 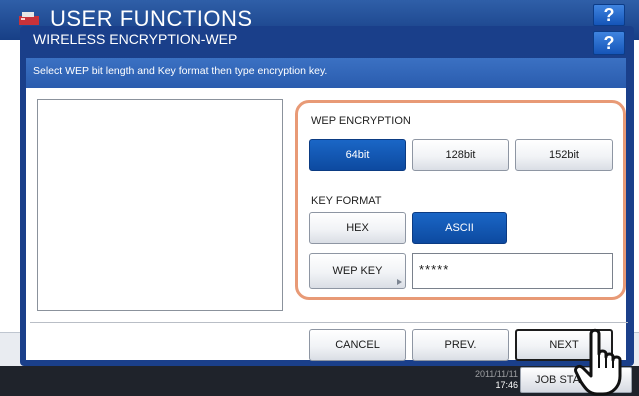 I want to click on footer-divider, so click(x=329, y=322).